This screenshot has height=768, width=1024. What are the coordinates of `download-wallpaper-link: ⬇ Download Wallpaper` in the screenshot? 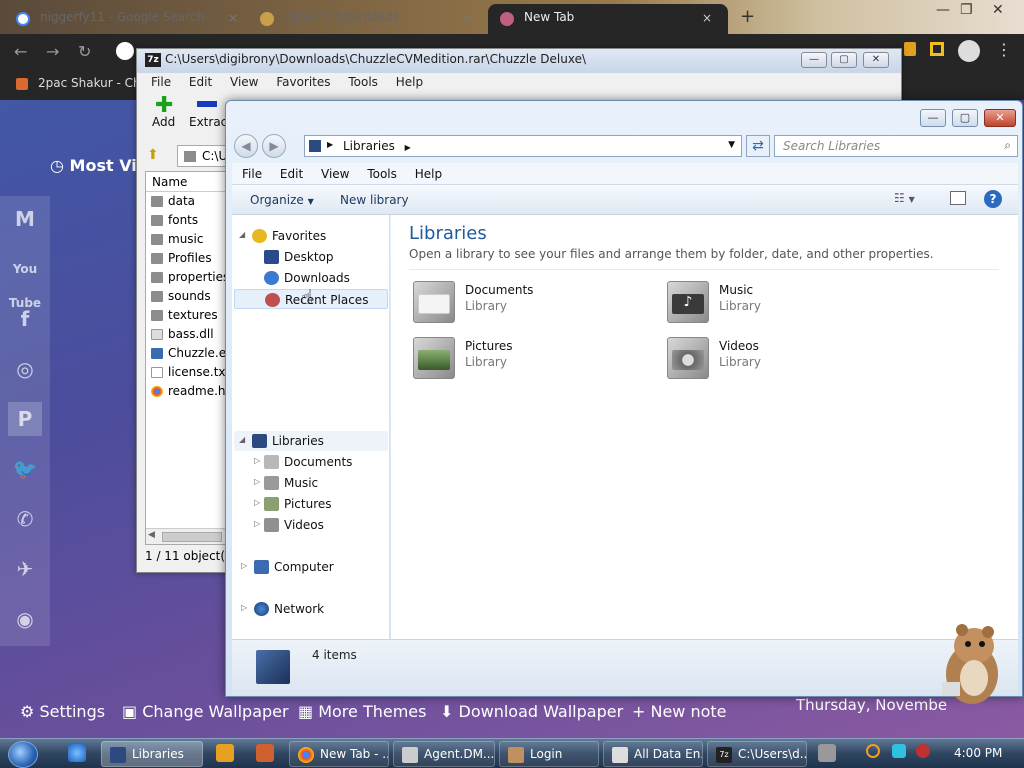 It's located at (531, 711).